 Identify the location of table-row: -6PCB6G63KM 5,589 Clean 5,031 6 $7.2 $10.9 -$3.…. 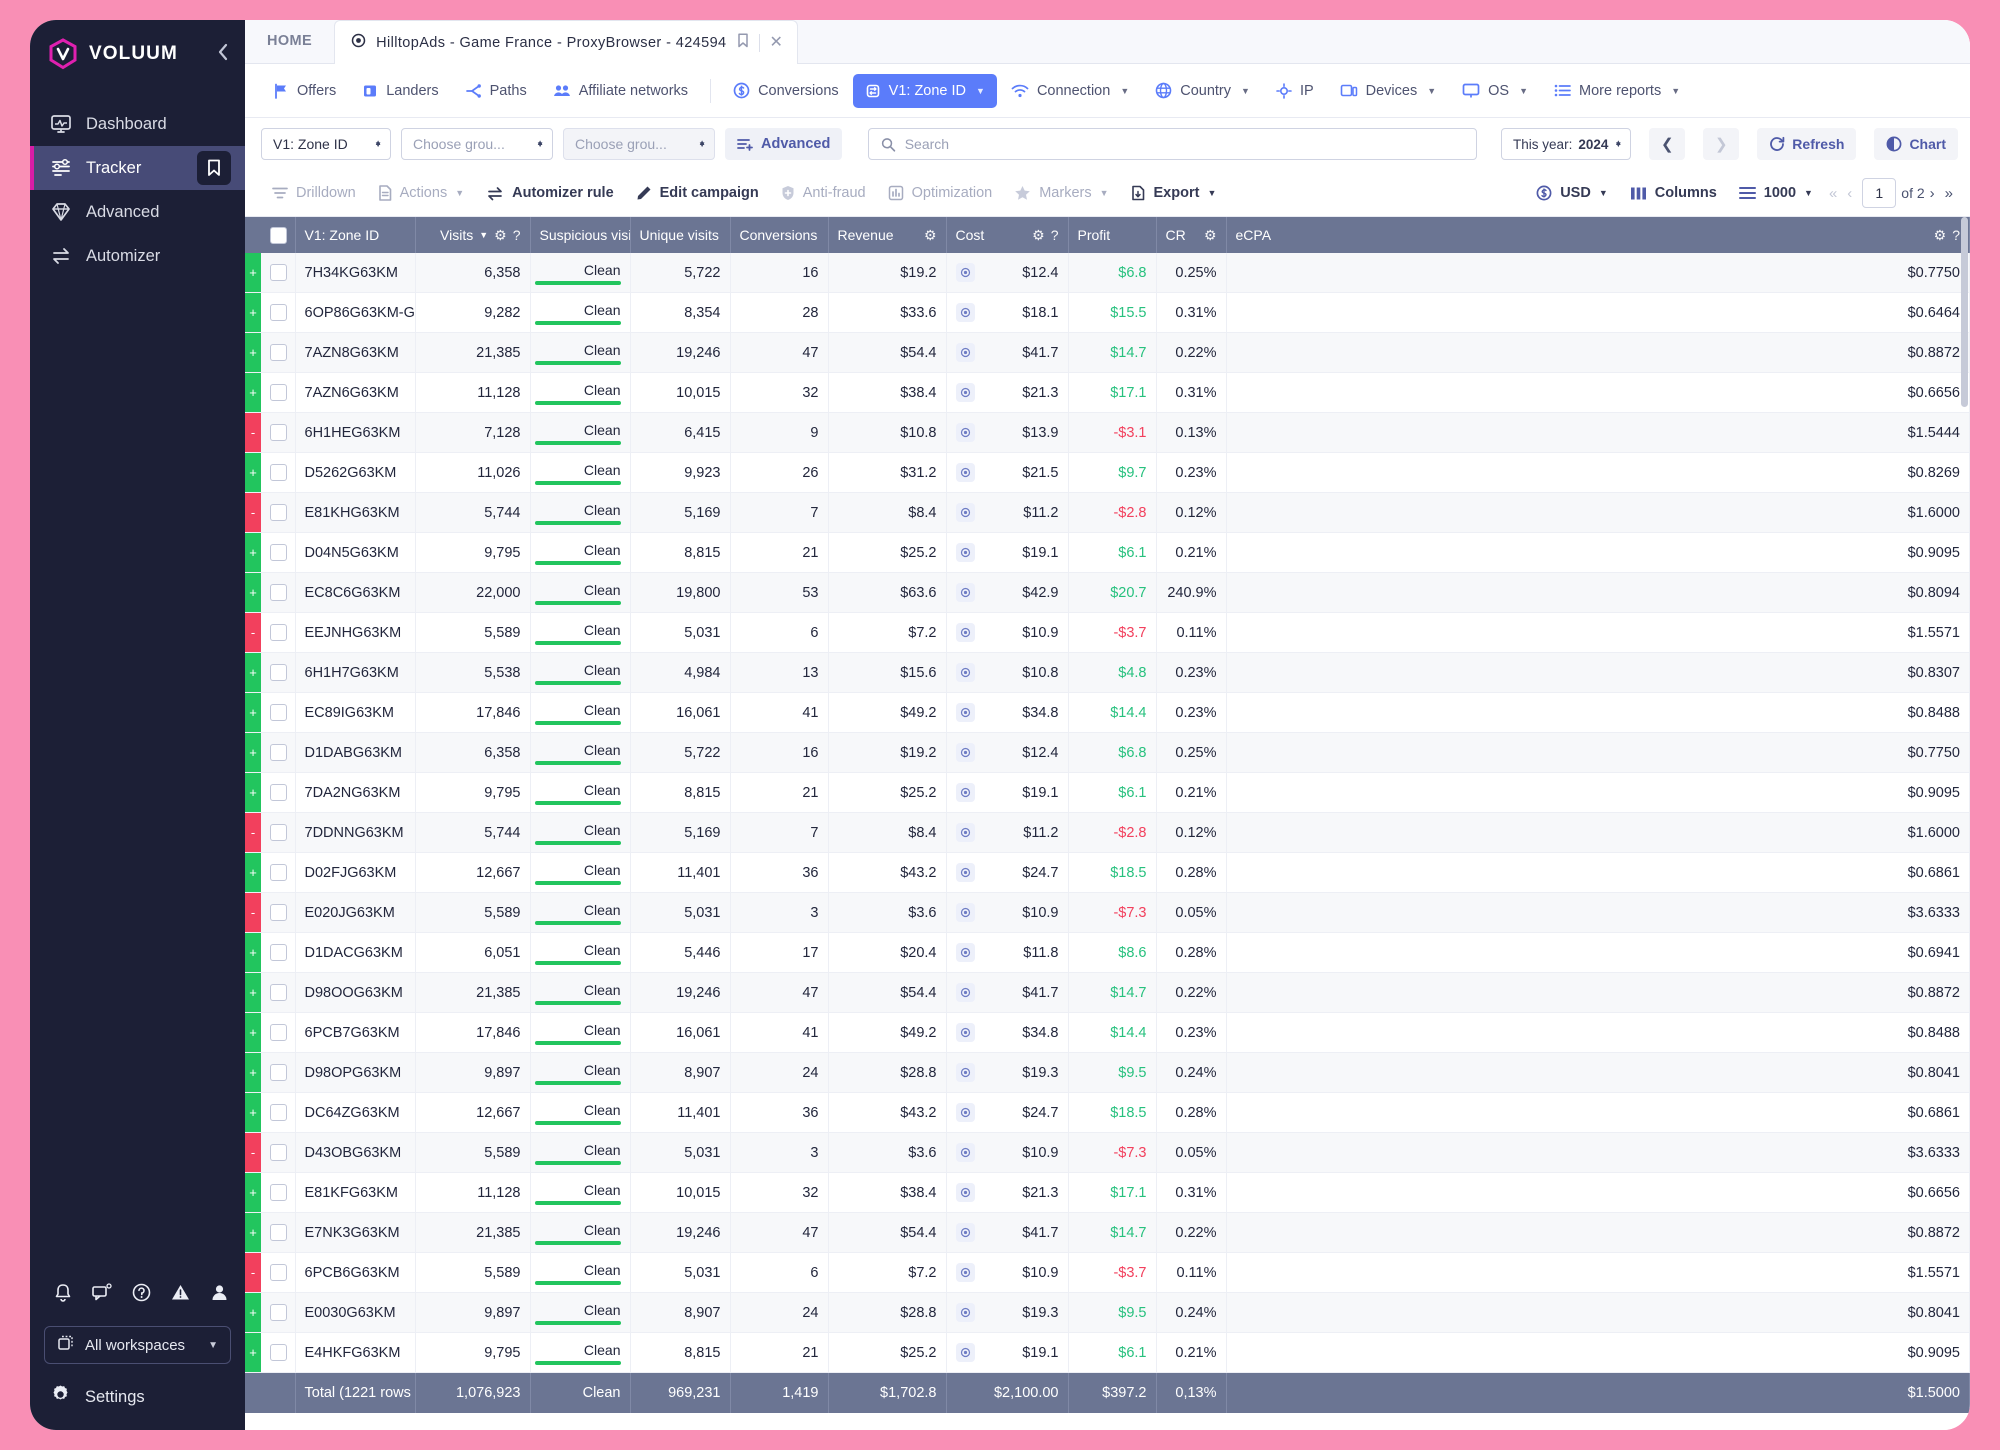
(1107, 1272).